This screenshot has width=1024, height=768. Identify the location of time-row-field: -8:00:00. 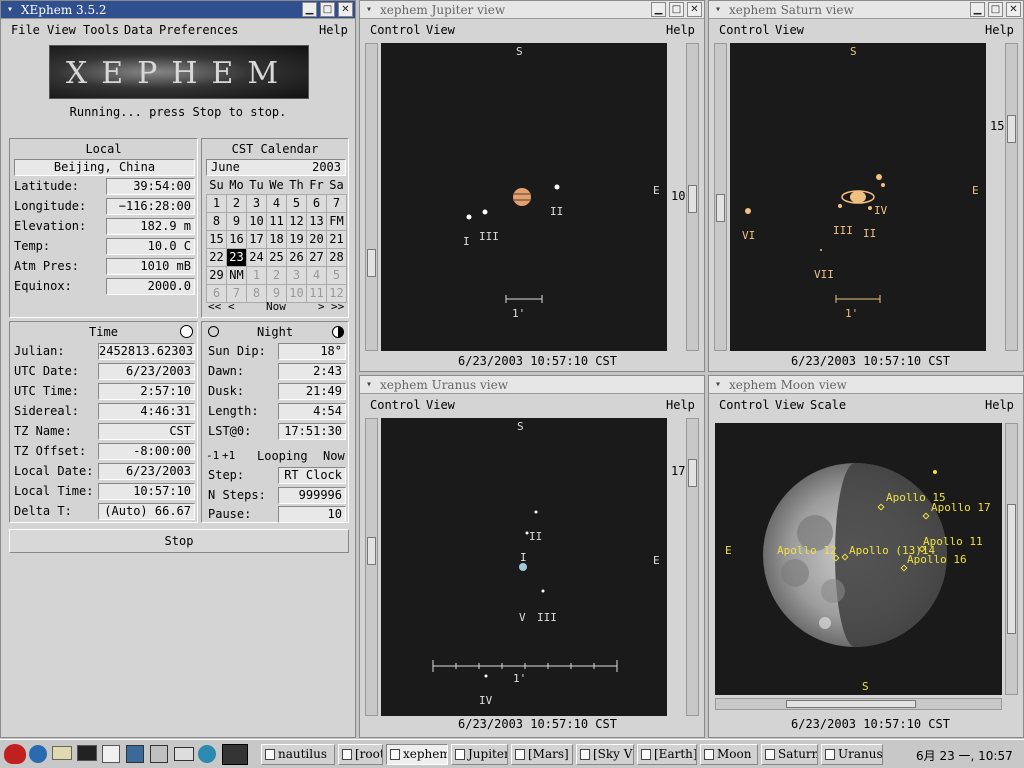
(146, 451).